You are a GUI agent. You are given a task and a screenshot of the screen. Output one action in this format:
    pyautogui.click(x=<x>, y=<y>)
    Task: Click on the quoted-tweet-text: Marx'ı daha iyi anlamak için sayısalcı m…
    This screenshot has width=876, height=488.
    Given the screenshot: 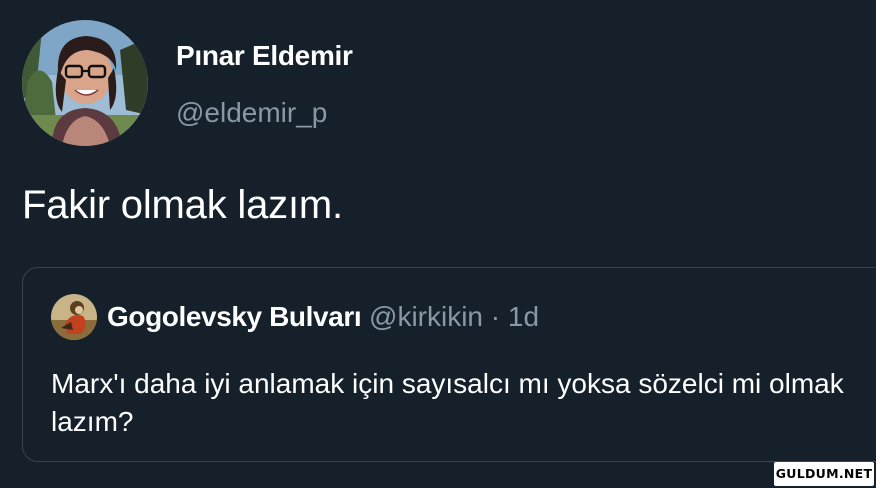 What is the action you would take?
    pyautogui.click(x=447, y=402)
    